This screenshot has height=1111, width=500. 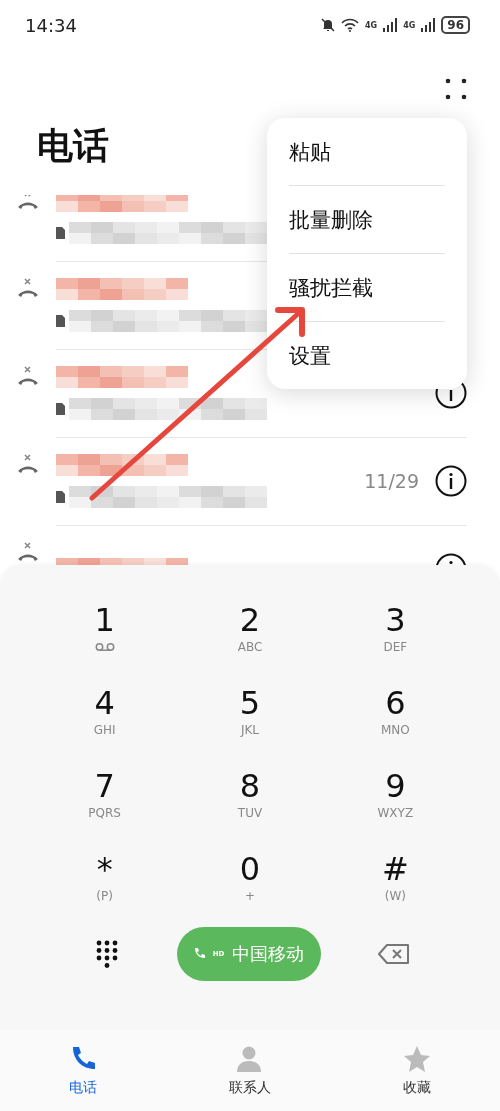 What do you see at coordinates (455, 25) in the screenshot?
I see `battery-level: 96` at bounding box center [455, 25].